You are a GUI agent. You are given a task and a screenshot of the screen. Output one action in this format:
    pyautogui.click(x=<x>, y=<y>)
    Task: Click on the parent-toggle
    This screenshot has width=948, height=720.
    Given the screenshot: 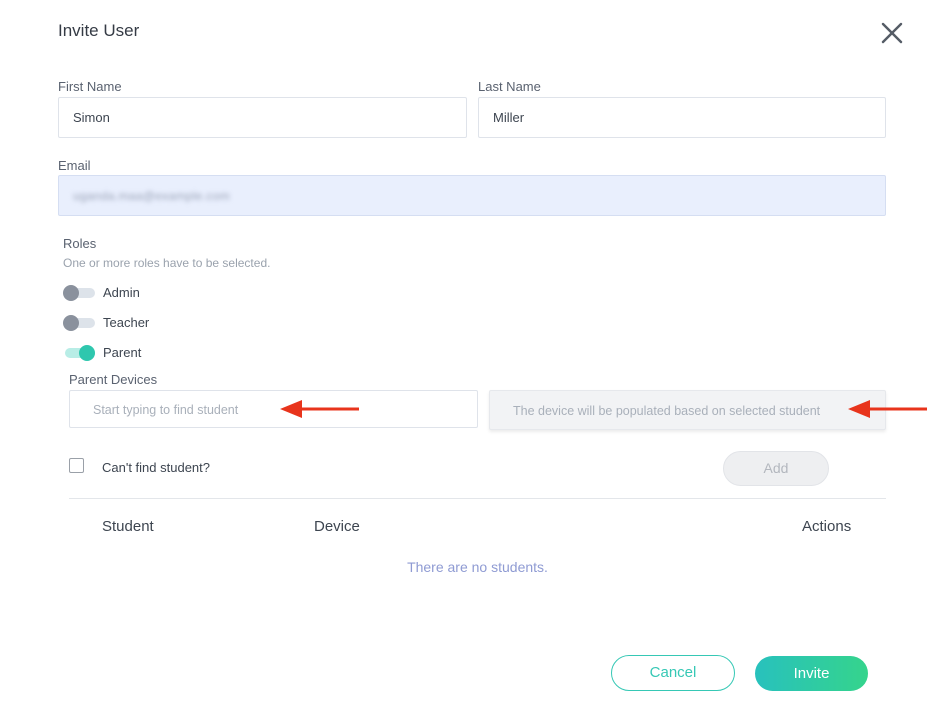 What is the action you would take?
    pyautogui.click(x=80, y=353)
    